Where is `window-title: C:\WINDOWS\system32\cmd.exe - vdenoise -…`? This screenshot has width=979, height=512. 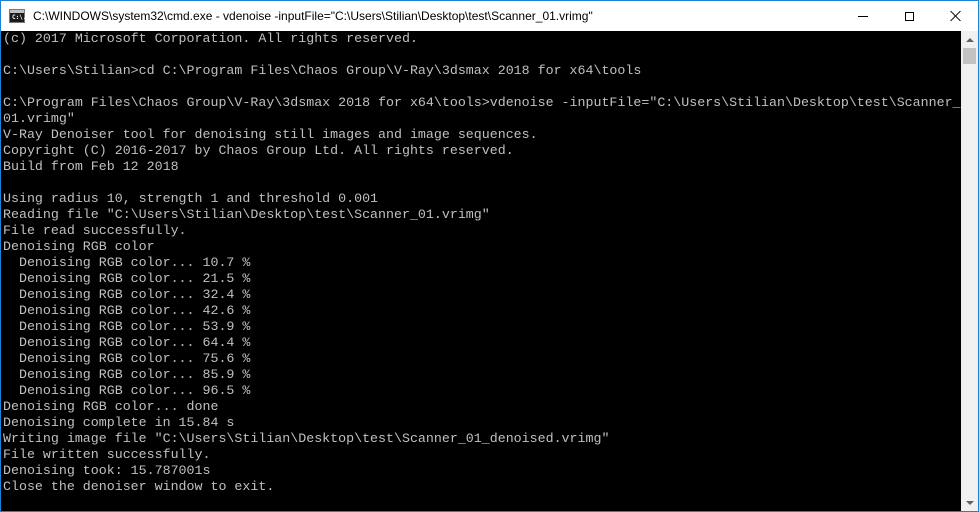
window-title: C:\WINDOWS\system32\cmd.exe - vdenoise -… is located at coordinates (313, 16).